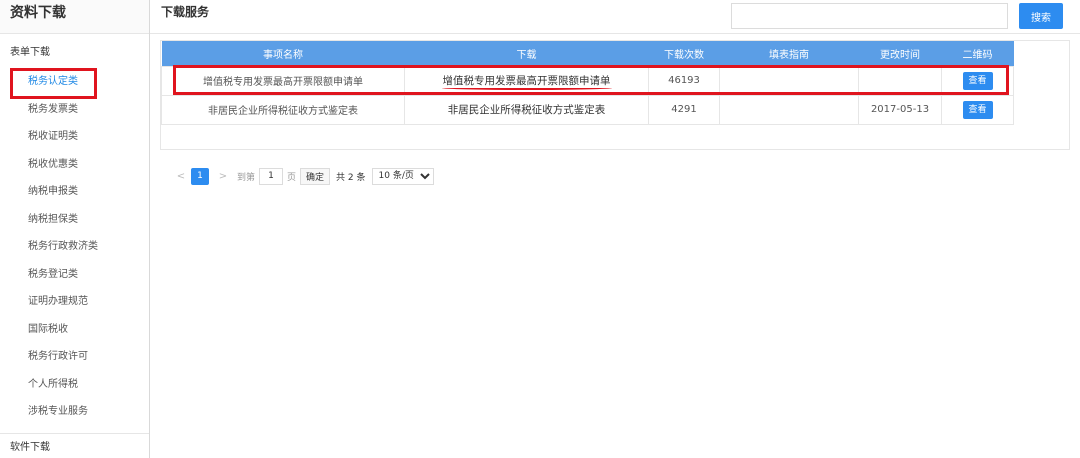 The image size is (1080, 458). Describe the element at coordinates (74, 110) in the screenshot. I see `sidebar-item-invoice: 税务发票类` at that location.